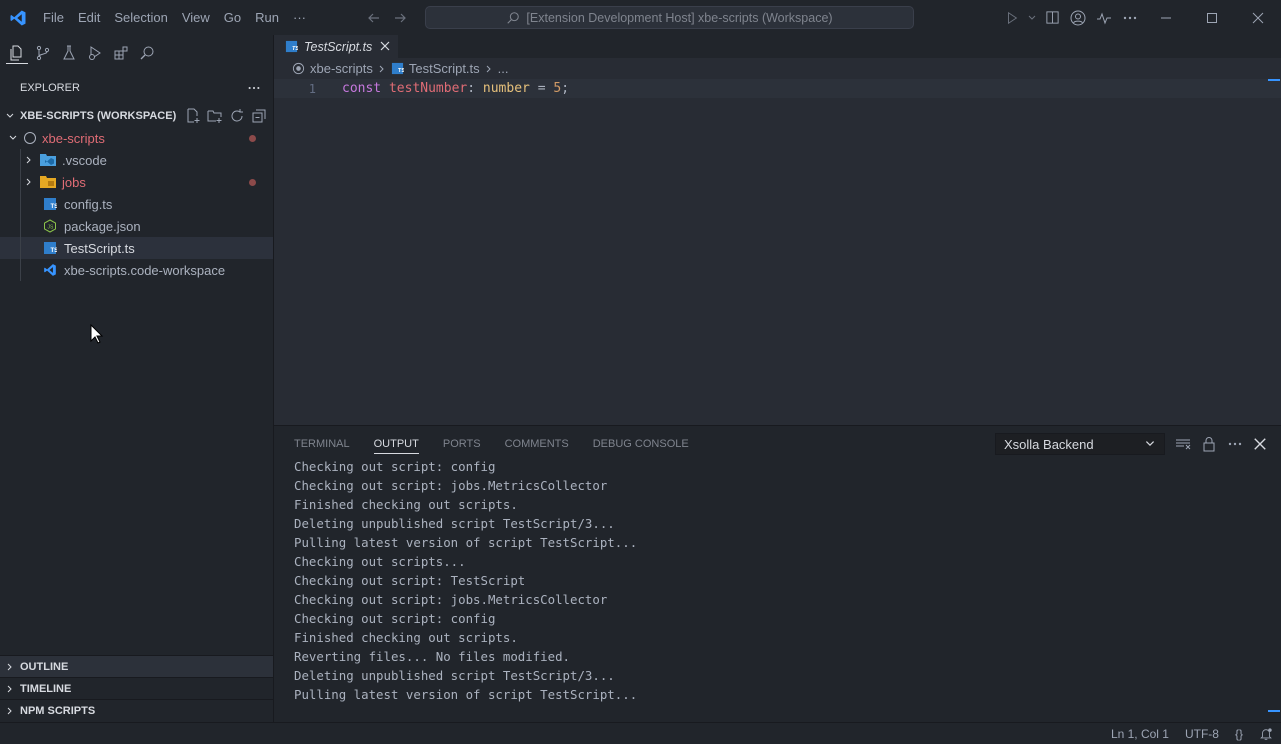  What do you see at coordinates (43, 53) in the screenshot?
I see `source-control-icon` at bounding box center [43, 53].